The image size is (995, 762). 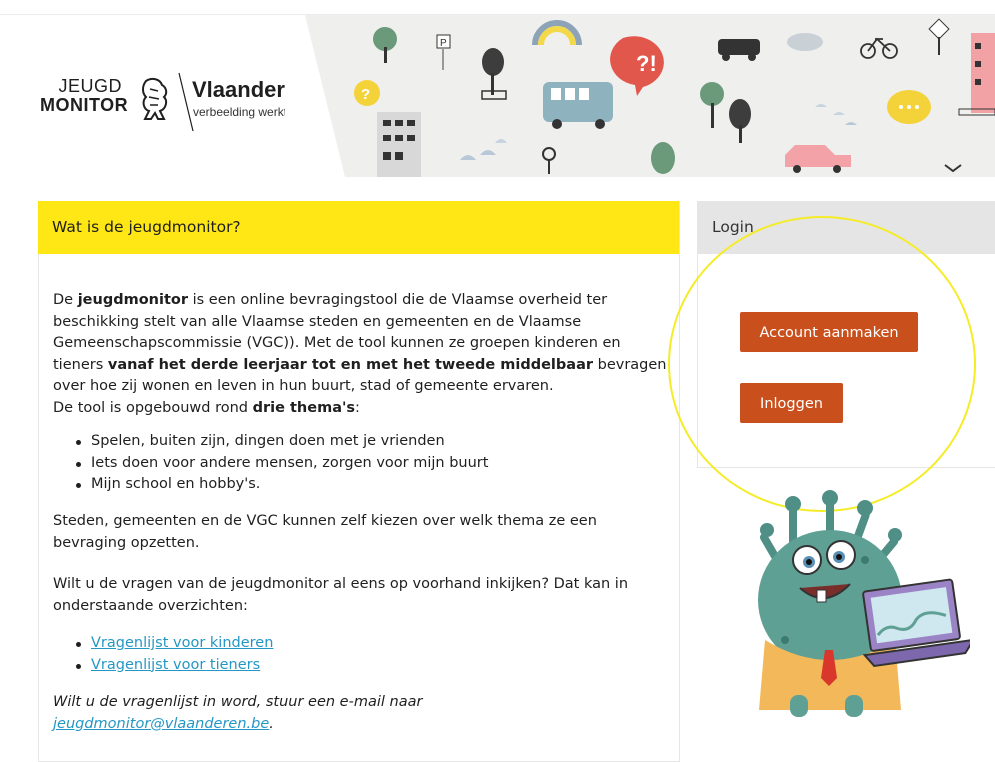 I want to click on tree-icon, so click(x=385, y=45).